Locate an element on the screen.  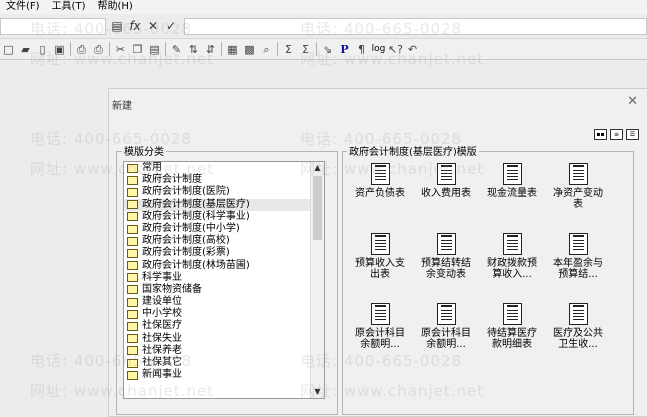
confirm-icon: ✓ is located at coordinates (171, 26).